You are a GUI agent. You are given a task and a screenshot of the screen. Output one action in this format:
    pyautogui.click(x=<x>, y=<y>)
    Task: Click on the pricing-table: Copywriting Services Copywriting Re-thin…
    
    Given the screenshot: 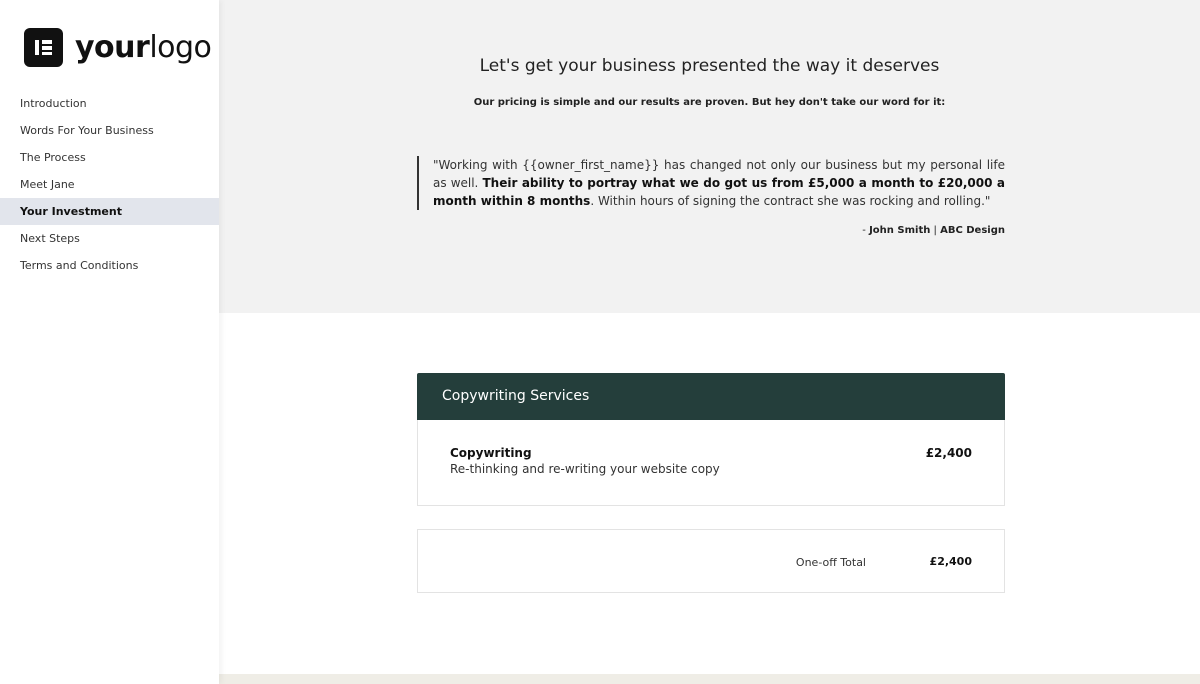 What is the action you would take?
    pyautogui.click(x=711, y=439)
    